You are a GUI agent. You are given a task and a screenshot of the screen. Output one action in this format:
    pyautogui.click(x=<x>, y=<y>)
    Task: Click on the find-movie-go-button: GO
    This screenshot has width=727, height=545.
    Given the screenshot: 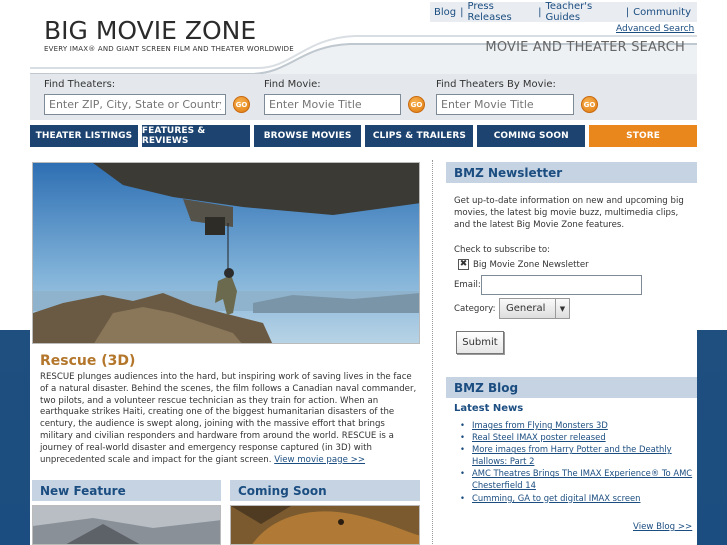 What is the action you would take?
    pyautogui.click(x=416, y=104)
    